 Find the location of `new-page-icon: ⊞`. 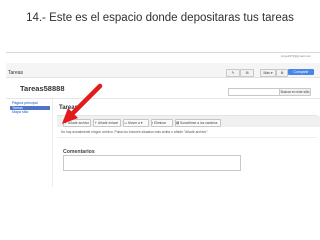

new-page-icon: ⊞ is located at coordinates (247, 73).